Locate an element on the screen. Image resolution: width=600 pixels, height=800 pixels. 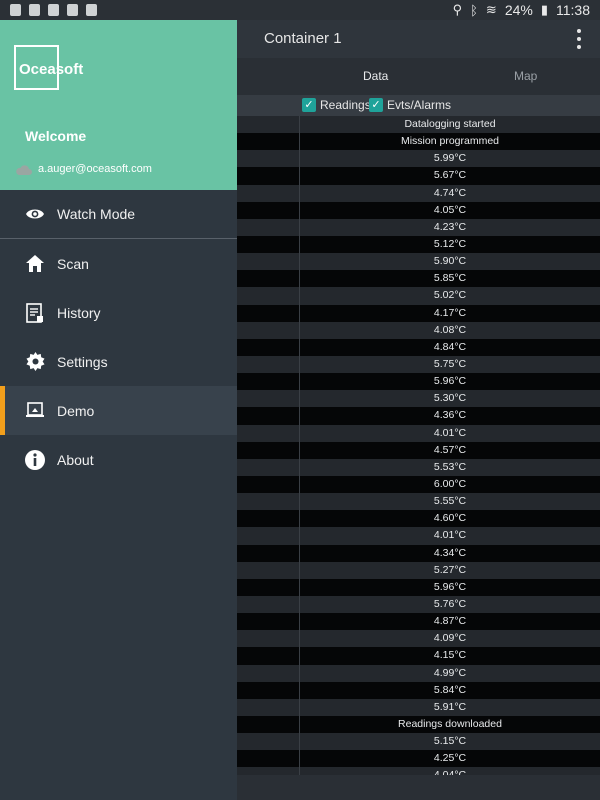
table-row: Datalogging started is located at coordinates (418, 125).